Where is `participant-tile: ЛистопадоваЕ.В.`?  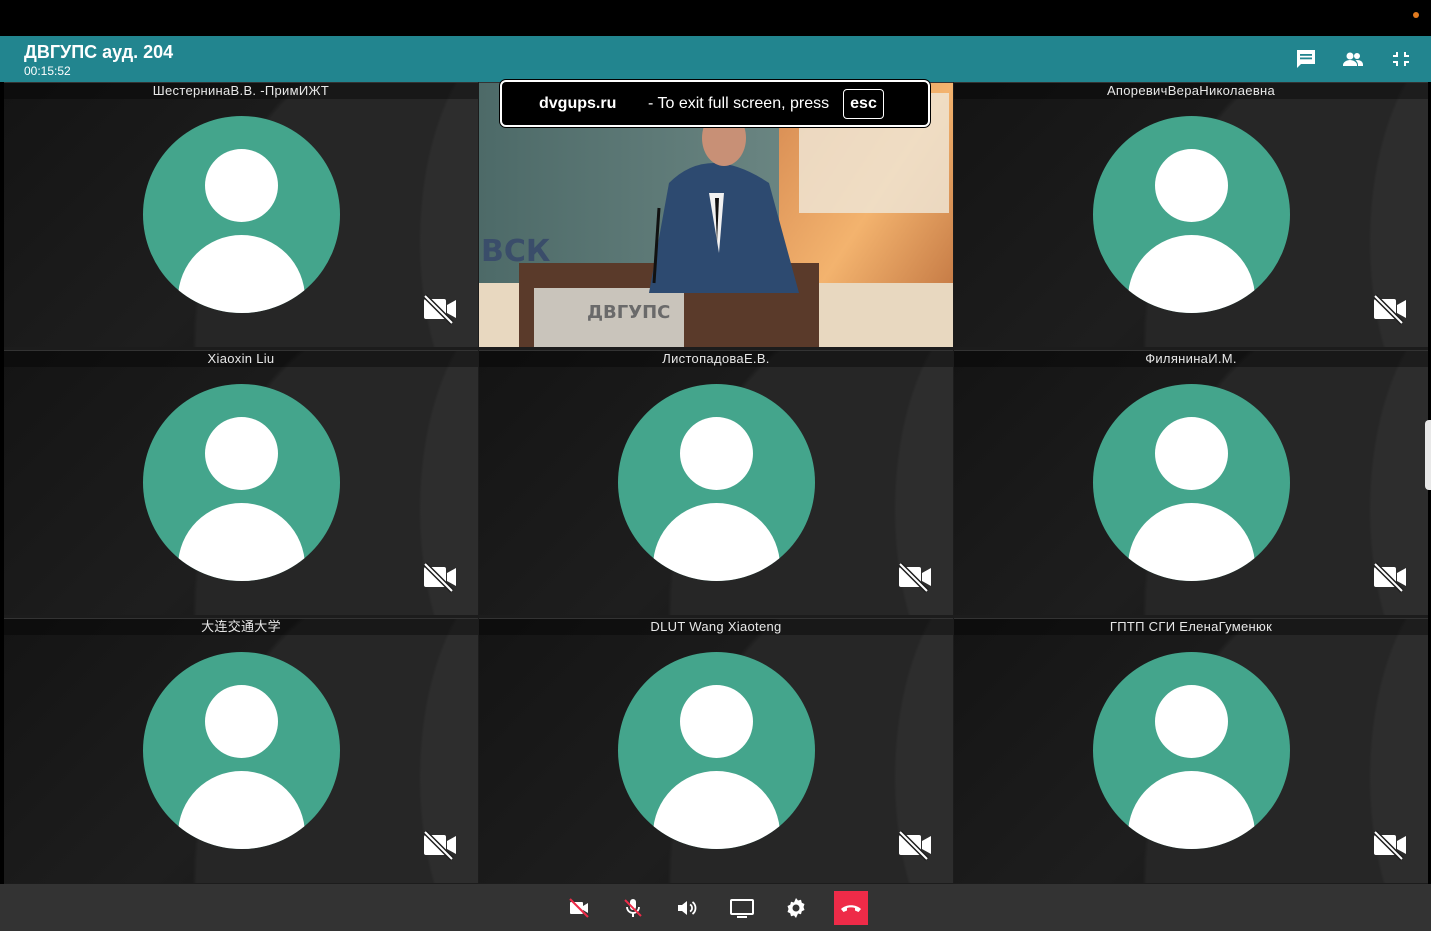 participant-tile: ЛистопадоваЕ.В. is located at coordinates (716, 482).